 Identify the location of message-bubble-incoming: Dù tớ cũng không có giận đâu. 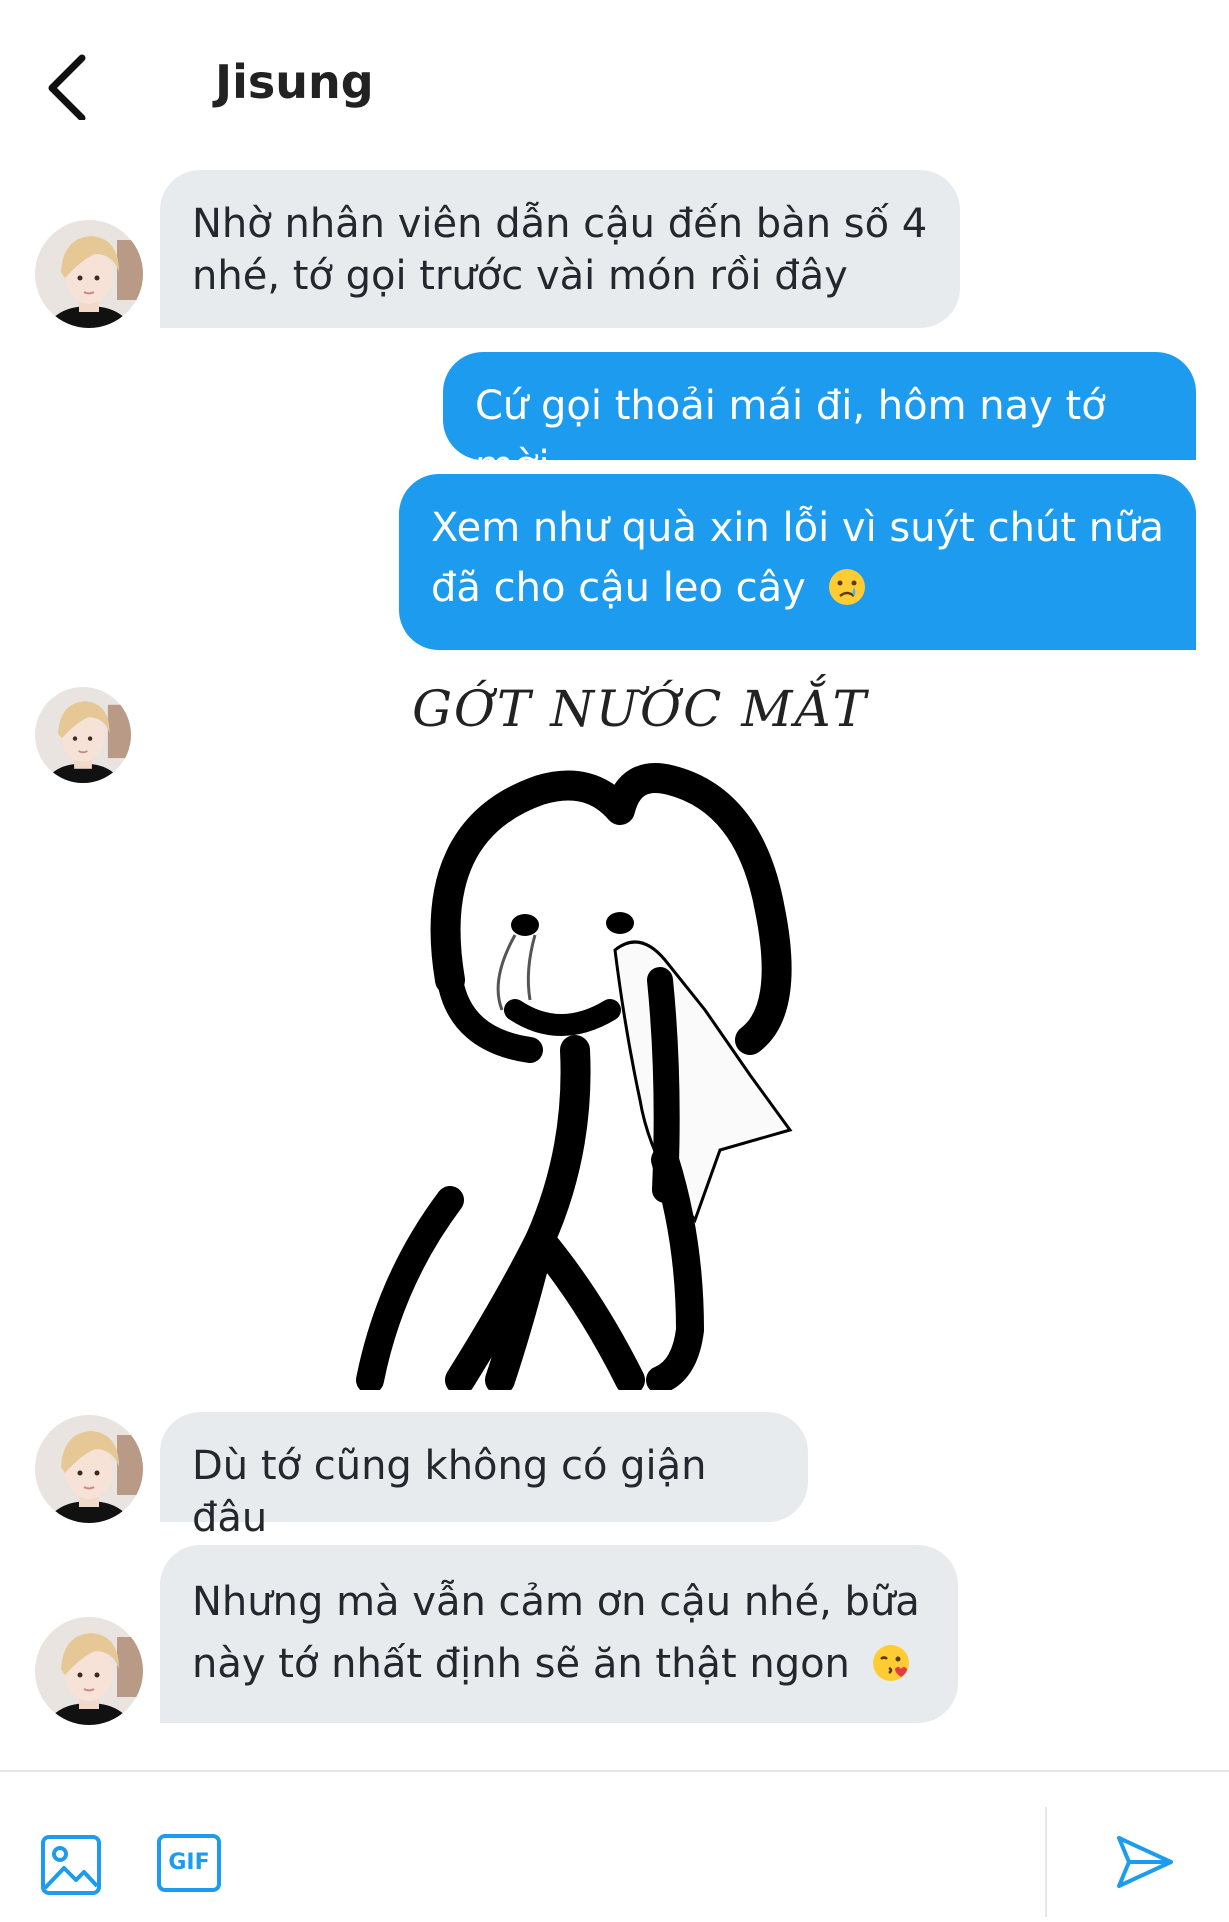
(484, 1476).